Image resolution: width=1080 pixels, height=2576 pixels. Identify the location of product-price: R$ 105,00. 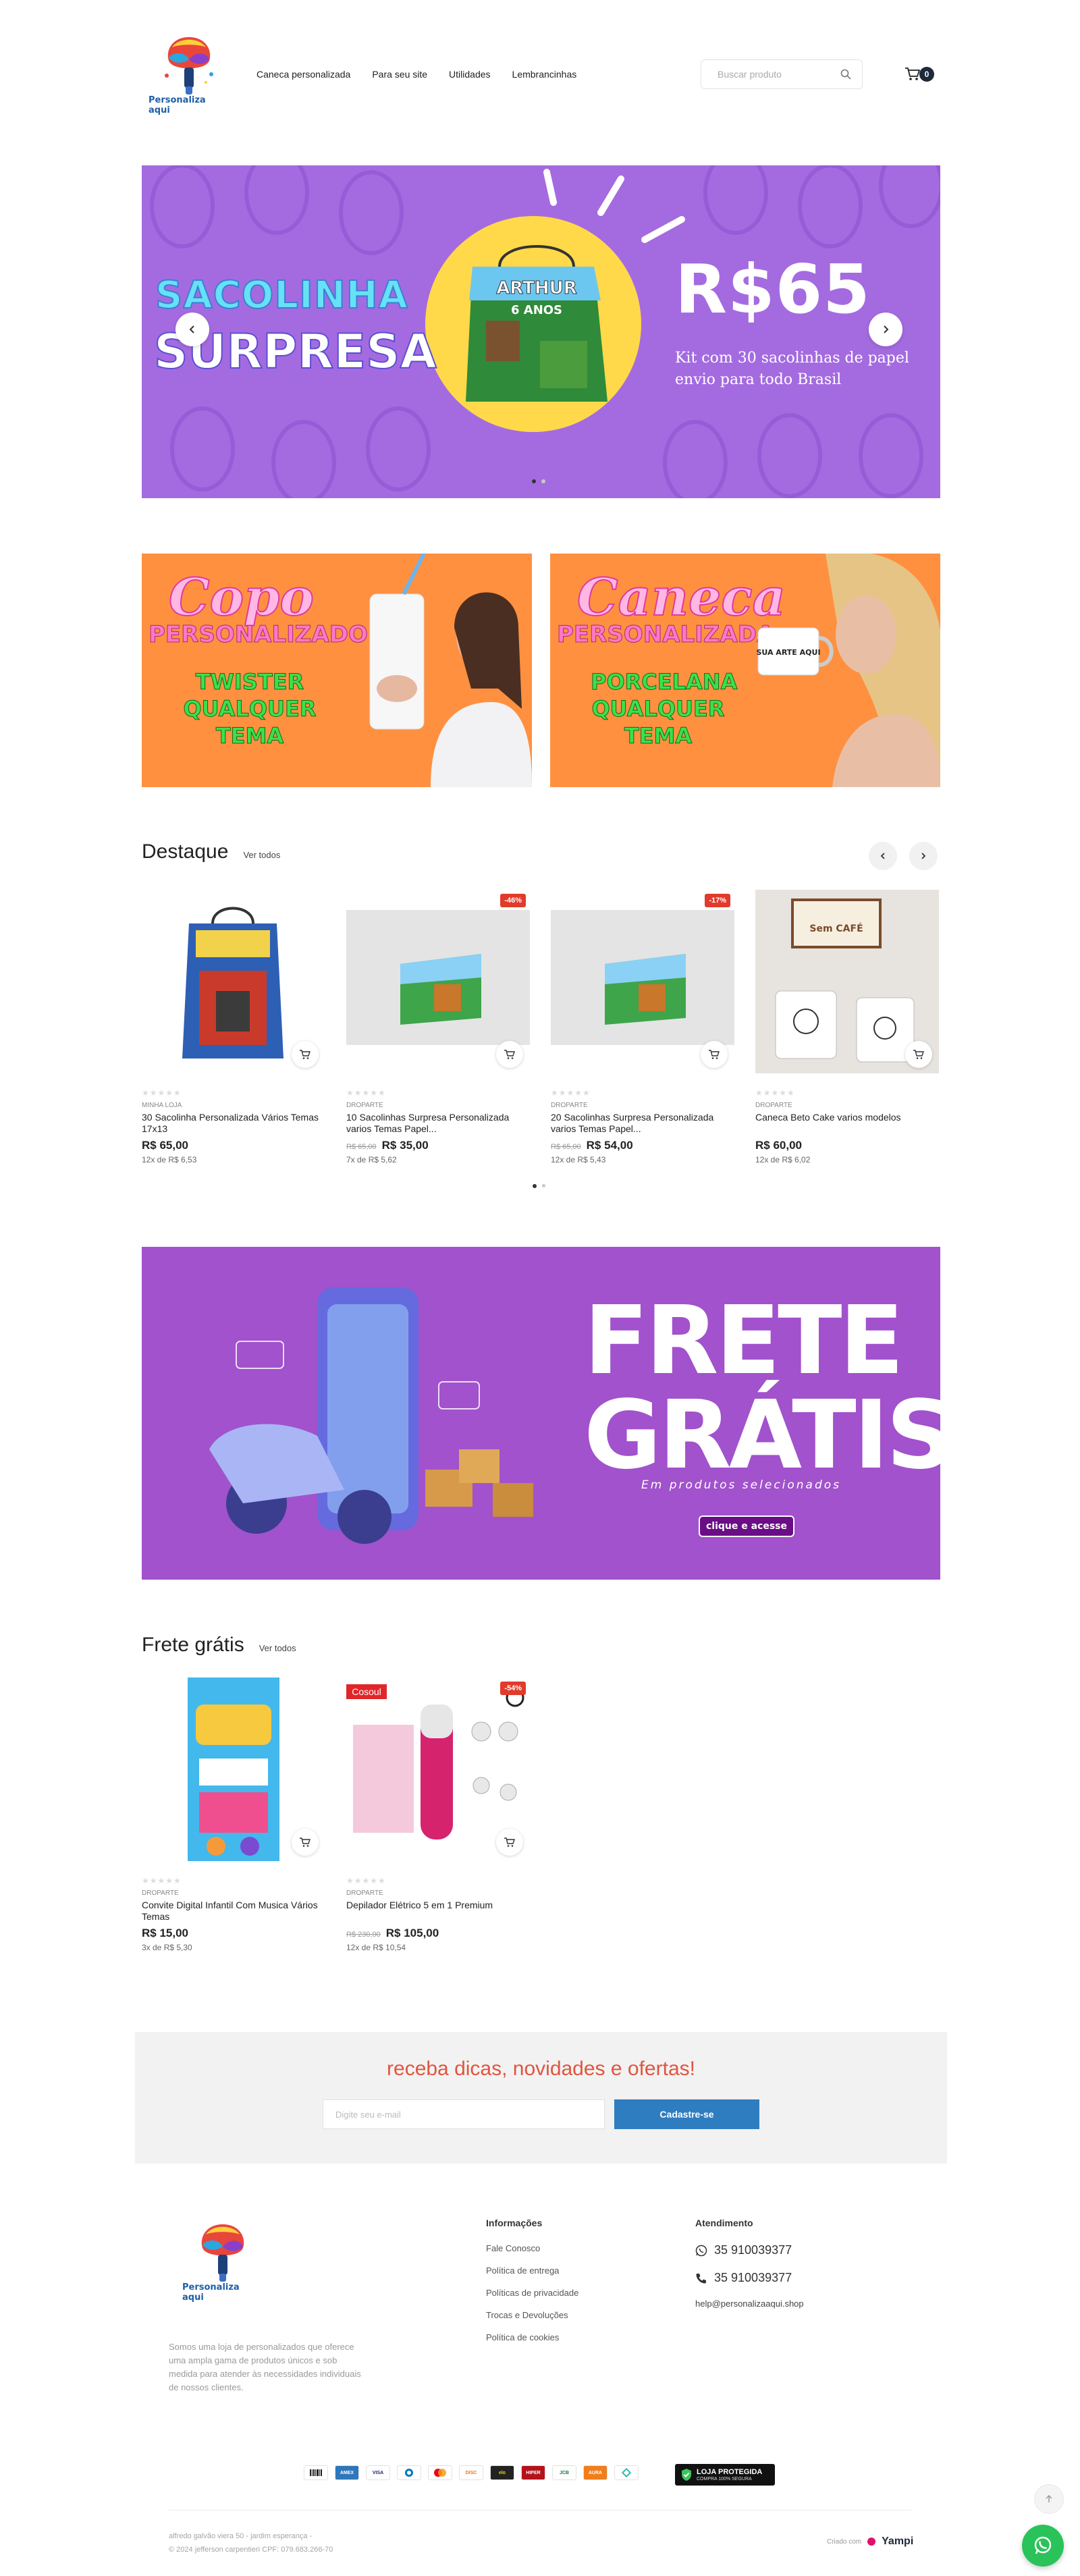
(412, 1933).